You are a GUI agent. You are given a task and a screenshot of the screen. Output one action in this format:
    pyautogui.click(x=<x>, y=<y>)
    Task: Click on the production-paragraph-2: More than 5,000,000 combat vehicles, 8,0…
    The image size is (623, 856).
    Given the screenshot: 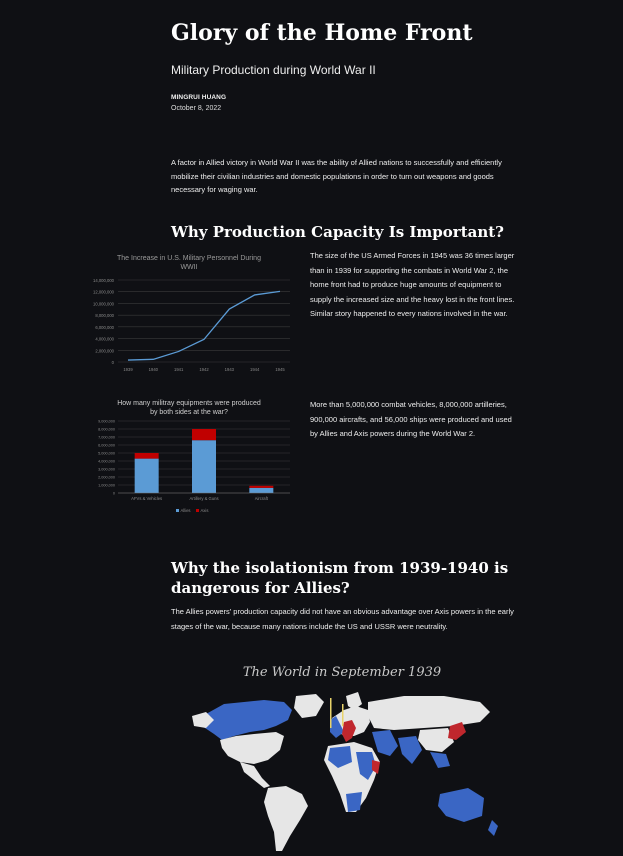 What is the action you would take?
    pyautogui.click(x=411, y=419)
    